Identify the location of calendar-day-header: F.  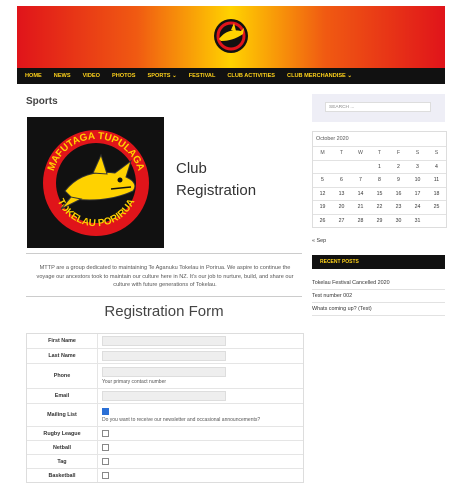
(398, 153).